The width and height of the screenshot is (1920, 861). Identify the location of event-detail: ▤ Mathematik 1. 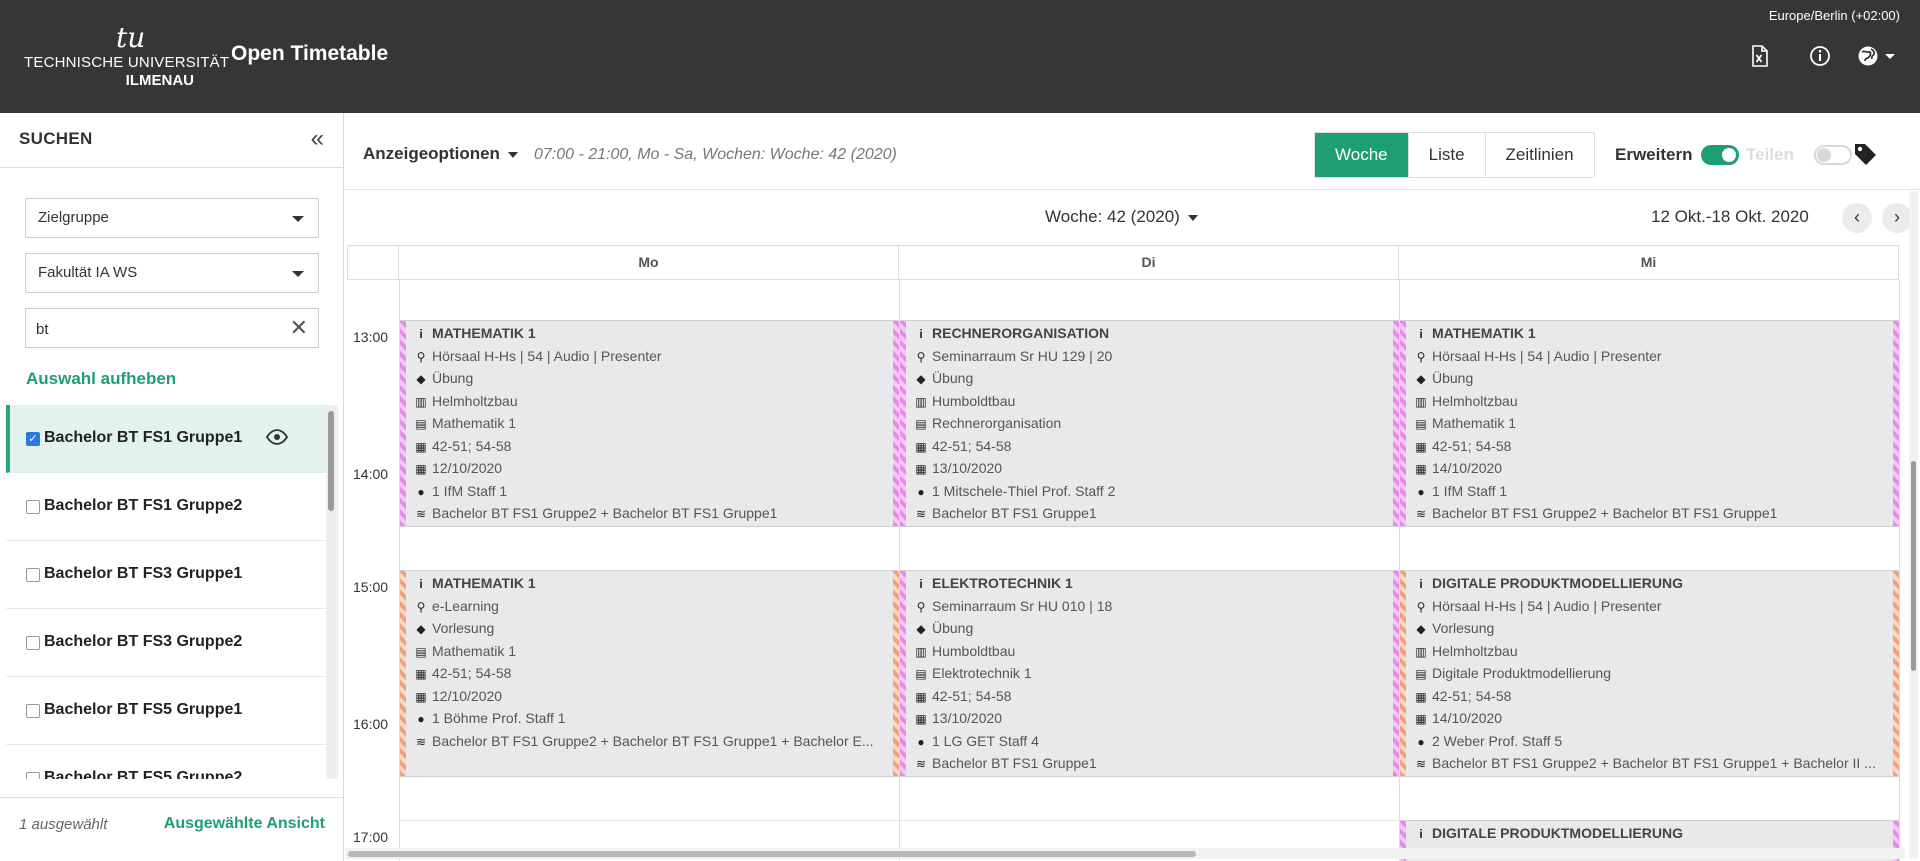
(1651, 425).